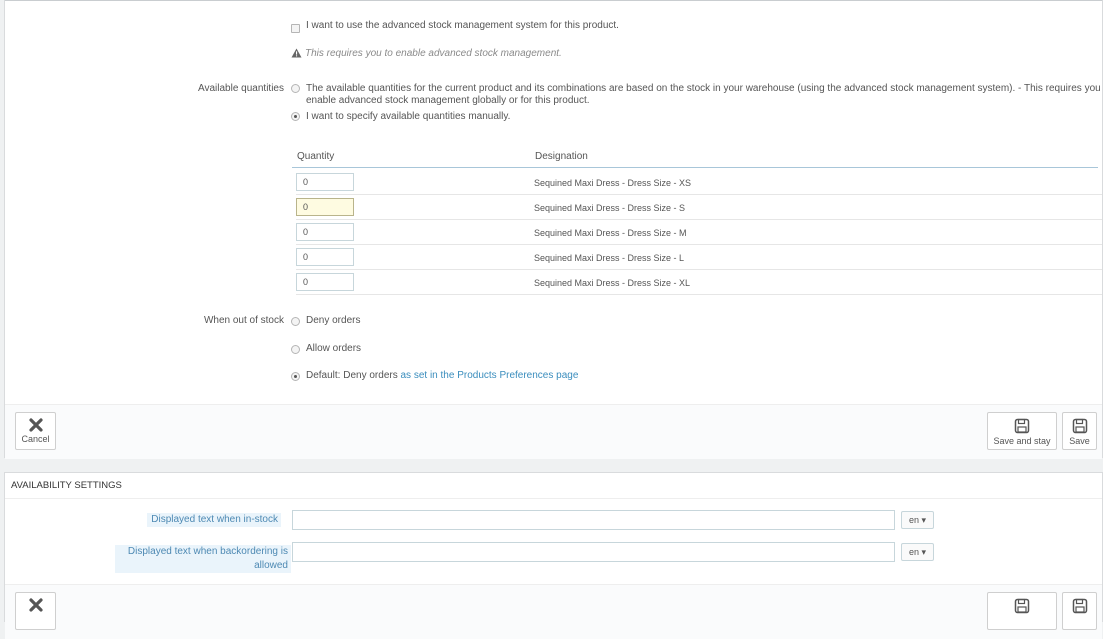 The width and height of the screenshot is (1103, 639). I want to click on availability-save-button, so click(1079, 611).